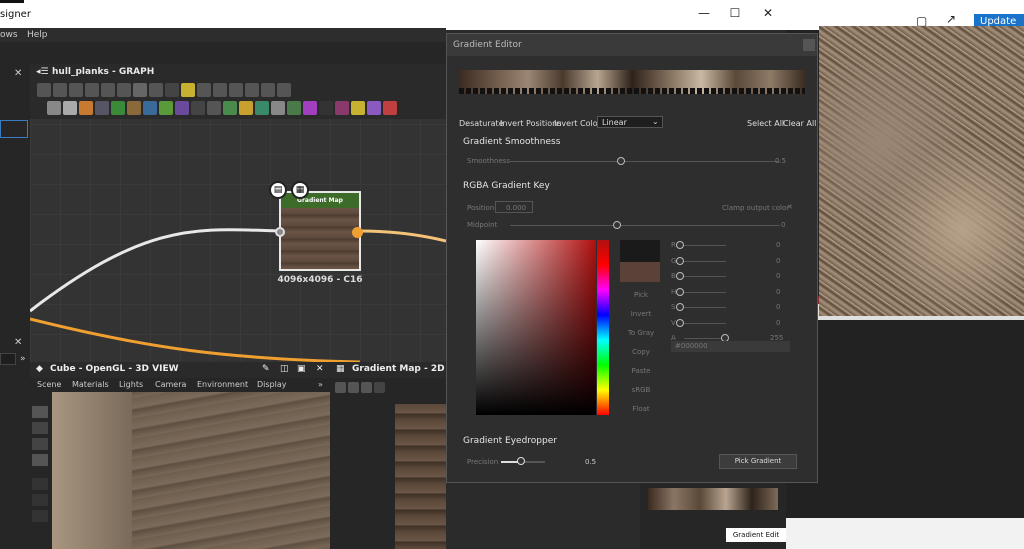 This screenshot has height=549, width=1024. I want to click on menu-scene: Scene, so click(49, 384).